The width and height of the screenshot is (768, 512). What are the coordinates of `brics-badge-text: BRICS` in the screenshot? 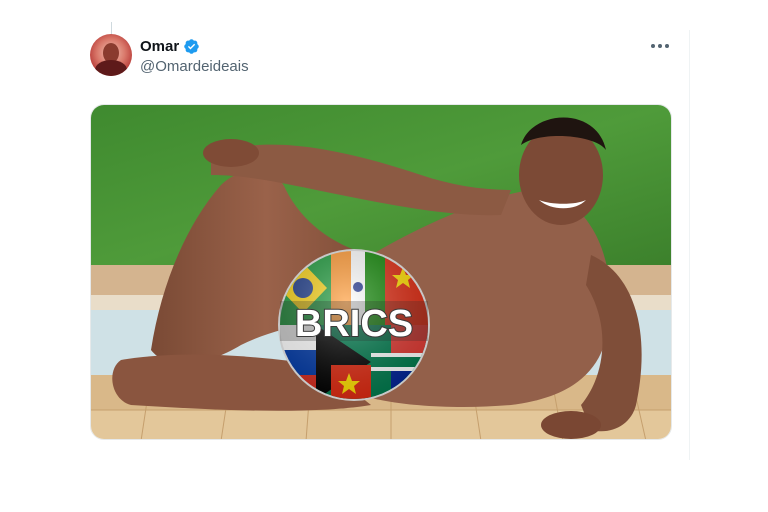 It's located at (354, 324).